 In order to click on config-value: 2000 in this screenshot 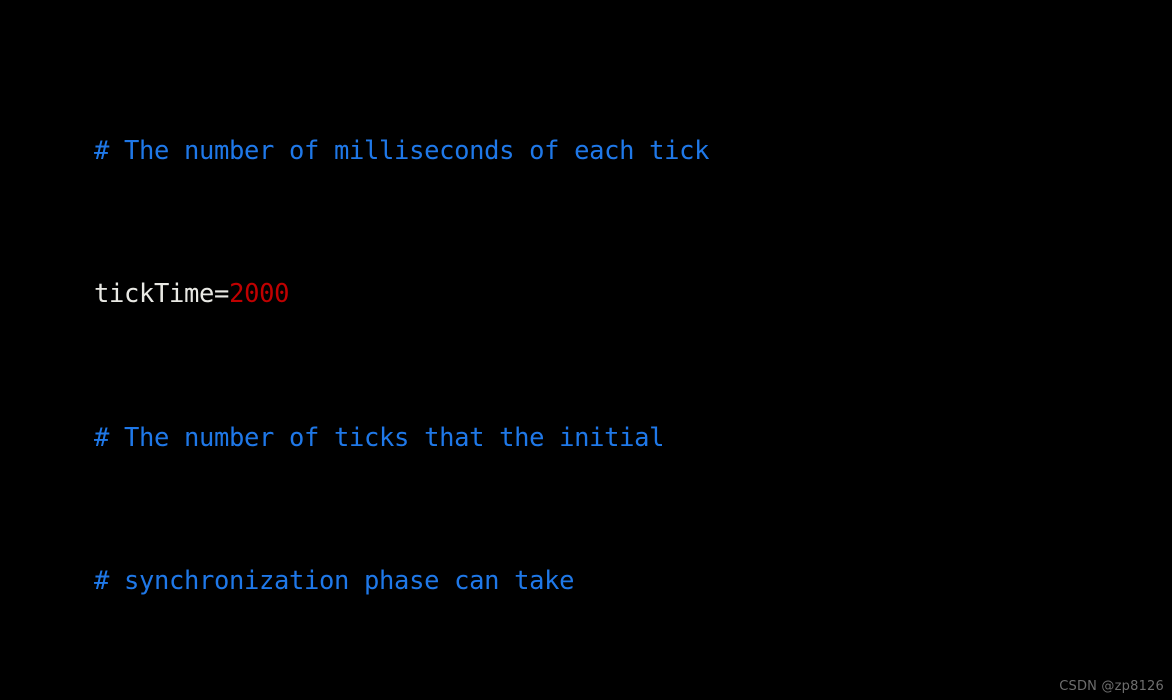, I will do `click(259, 294)`.